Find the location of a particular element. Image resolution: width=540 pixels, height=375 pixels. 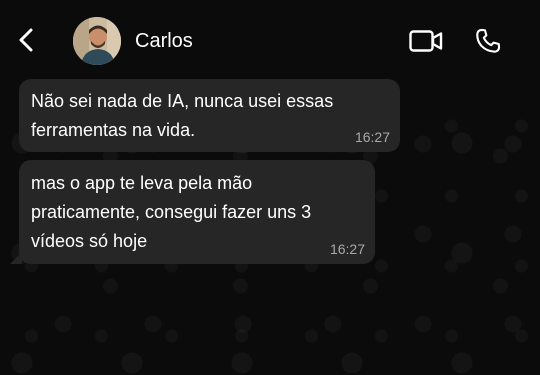

video-call-button is located at coordinates (426, 41).